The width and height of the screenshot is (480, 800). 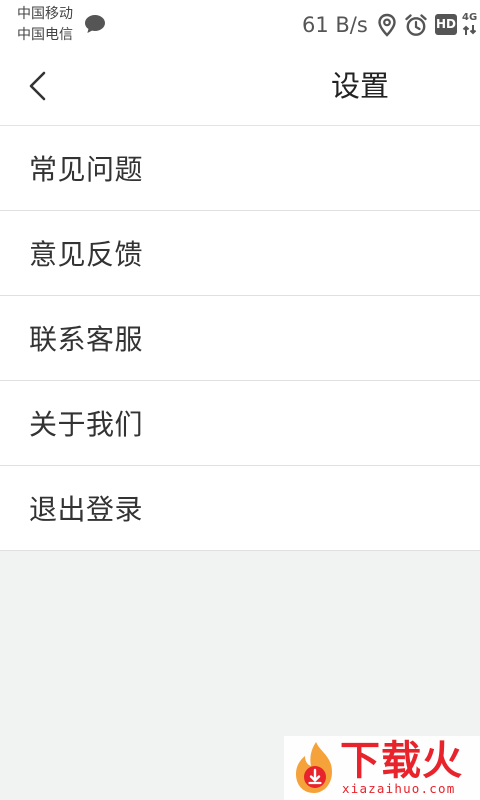 What do you see at coordinates (416, 25) in the screenshot?
I see `alarm-icon` at bounding box center [416, 25].